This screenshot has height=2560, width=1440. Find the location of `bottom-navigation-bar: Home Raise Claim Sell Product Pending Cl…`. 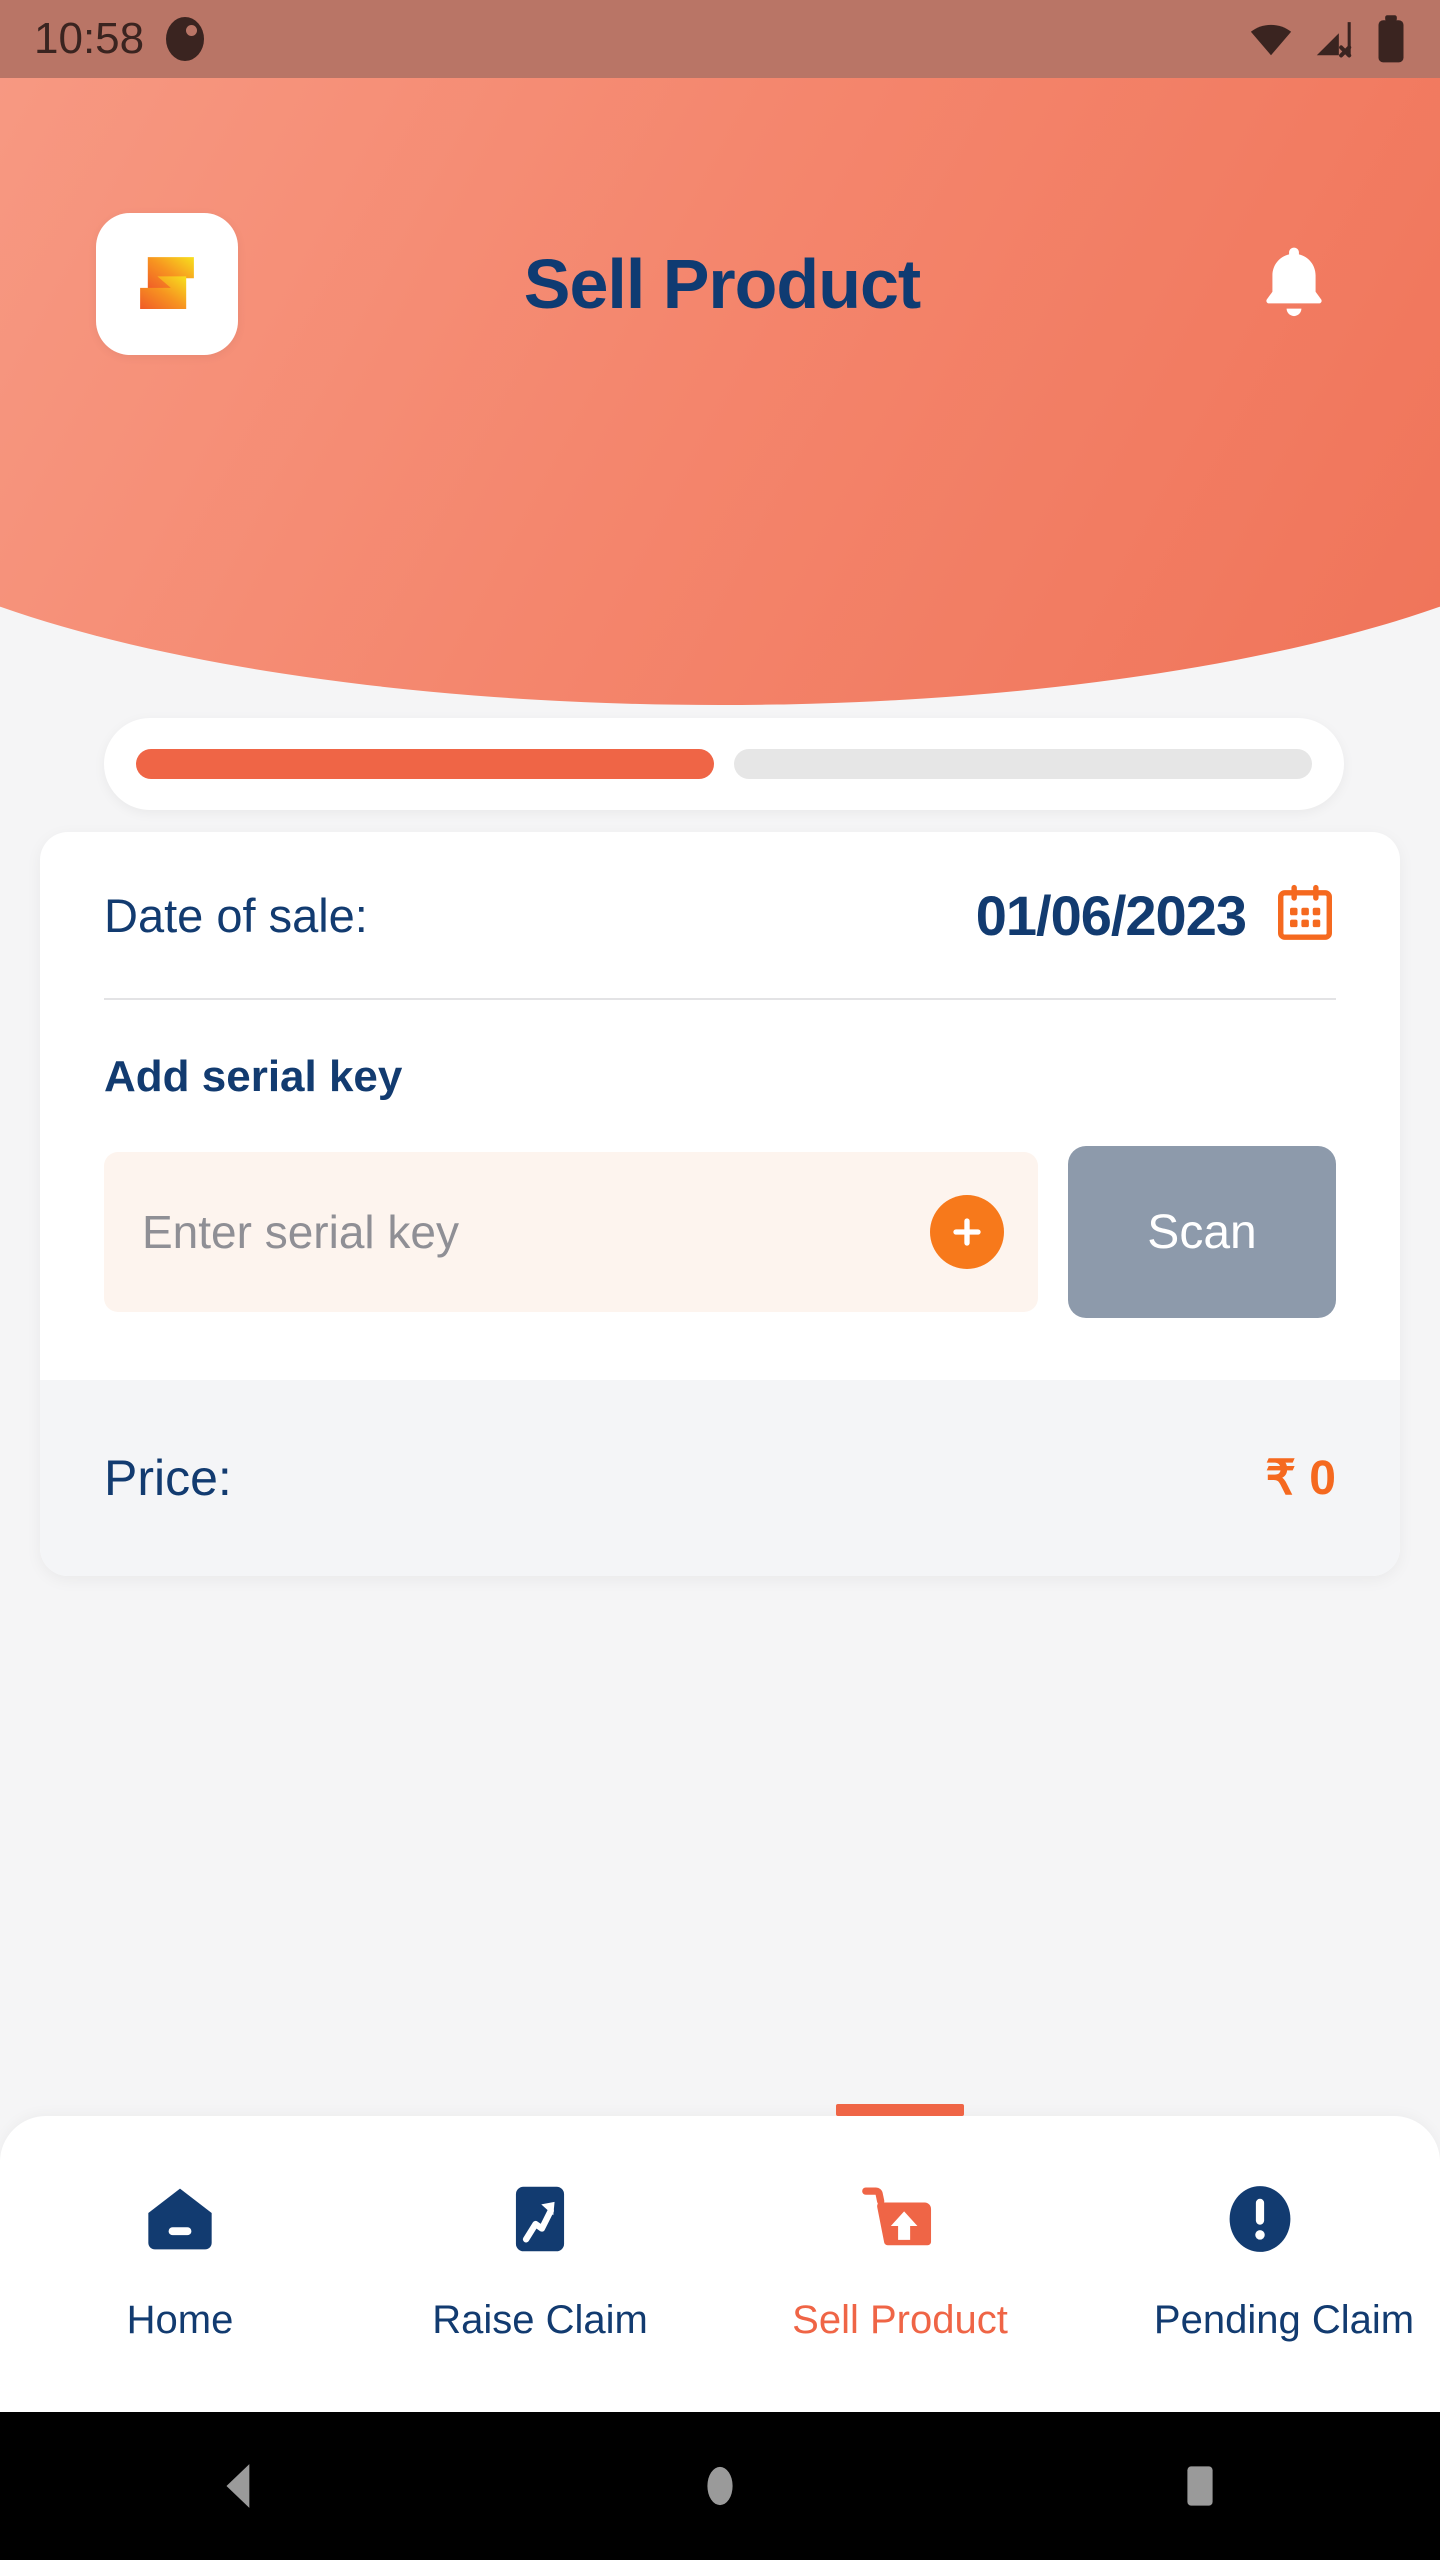

bottom-navigation-bar: Home Raise Claim Sell Product Pending Cl… is located at coordinates (720, 2264).